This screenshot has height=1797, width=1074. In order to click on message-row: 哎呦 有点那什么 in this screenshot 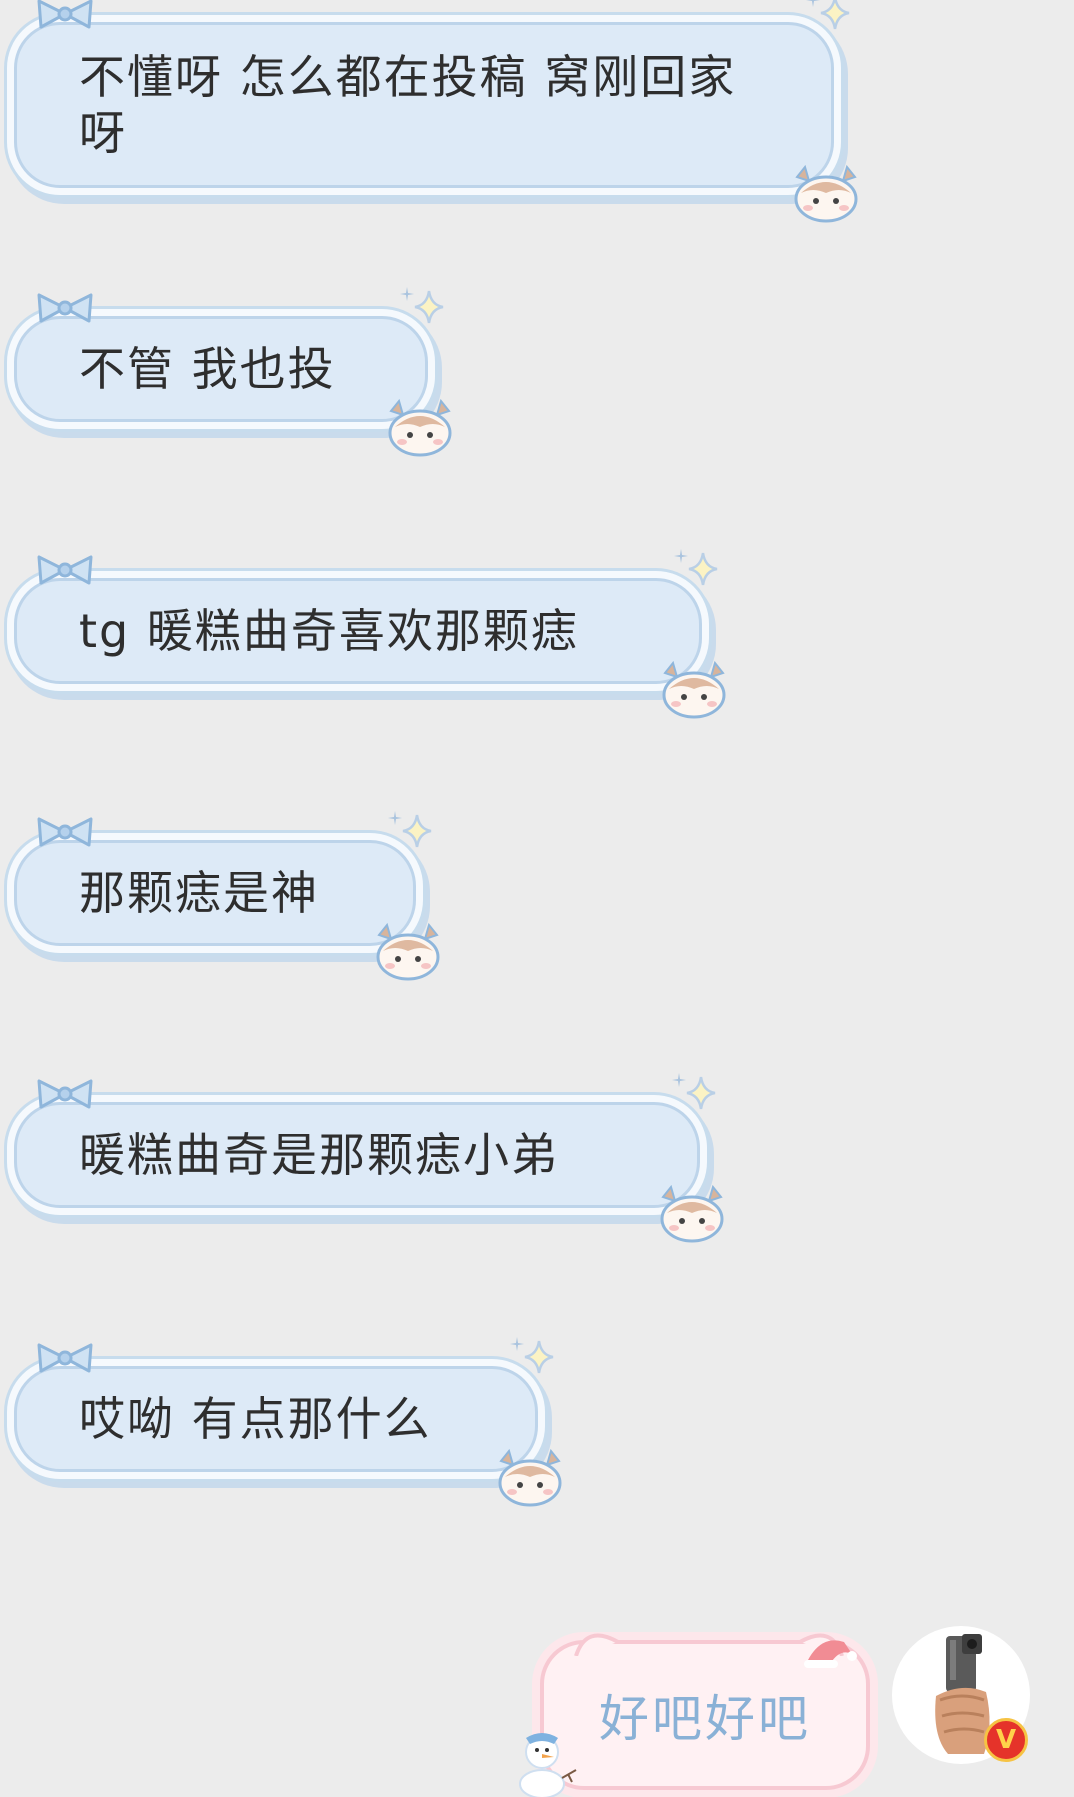, I will do `click(288, 1422)`.